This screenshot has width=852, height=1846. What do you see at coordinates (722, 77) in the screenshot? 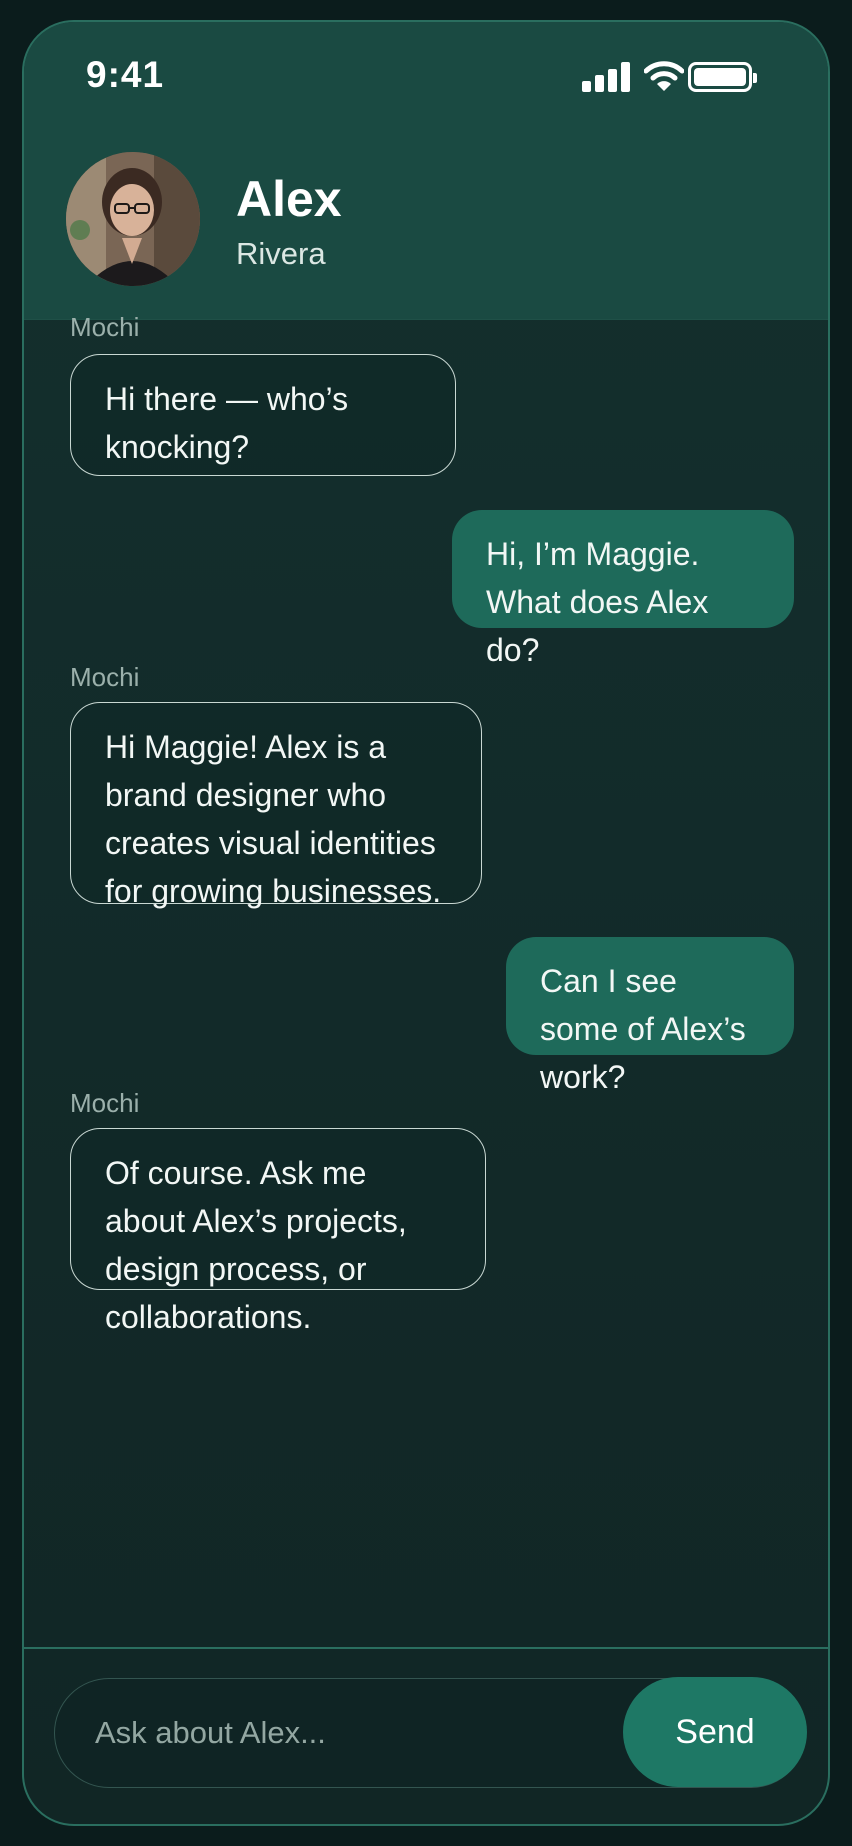
I see `battery-icon` at bounding box center [722, 77].